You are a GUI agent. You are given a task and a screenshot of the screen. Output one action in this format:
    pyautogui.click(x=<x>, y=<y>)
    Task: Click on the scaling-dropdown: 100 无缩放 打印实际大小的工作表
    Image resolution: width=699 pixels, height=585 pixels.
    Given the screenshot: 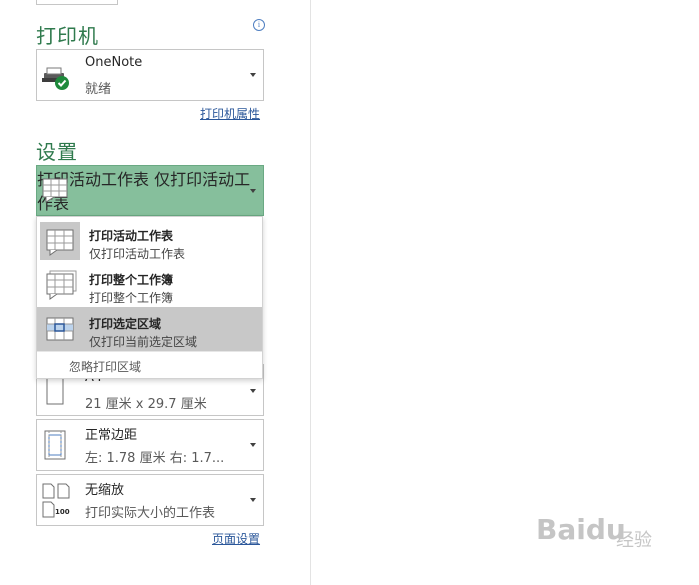 What is the action you would take?
    pyautogui.click(x=150, y=500)
    